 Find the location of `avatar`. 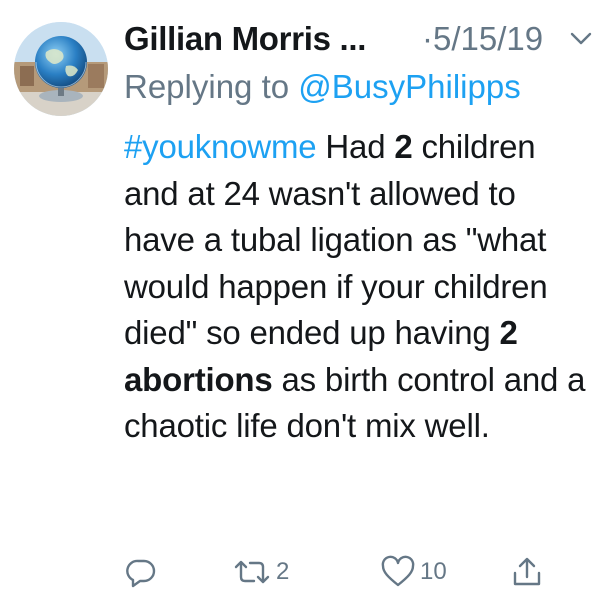

avatar is located at coordinates (61, 69).